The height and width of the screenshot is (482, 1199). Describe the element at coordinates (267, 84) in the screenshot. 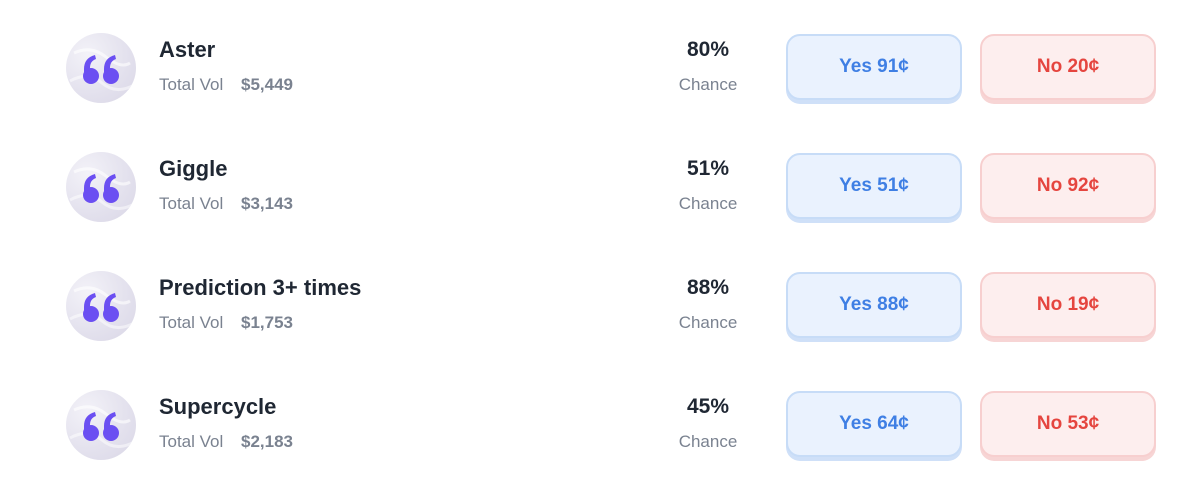

I see `total-vol-value: $5,449` at that location.